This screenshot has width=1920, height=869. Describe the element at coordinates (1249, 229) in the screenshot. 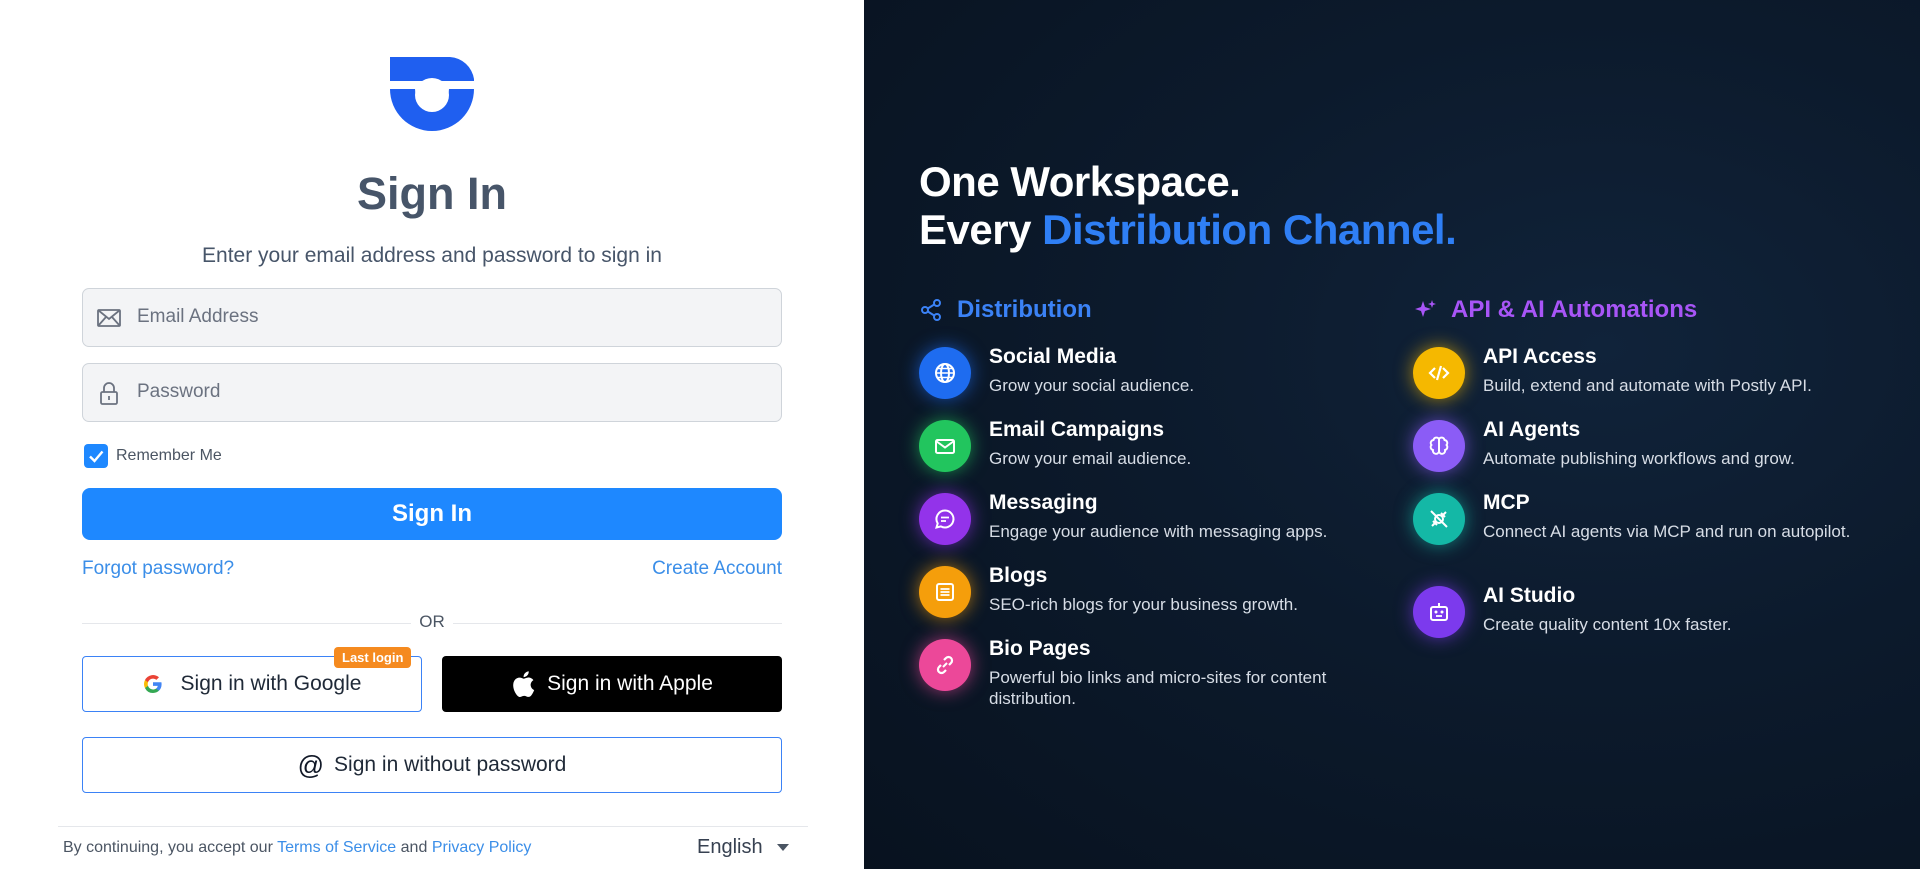

I see `headline-accent: Distribution Channel.` at that location.